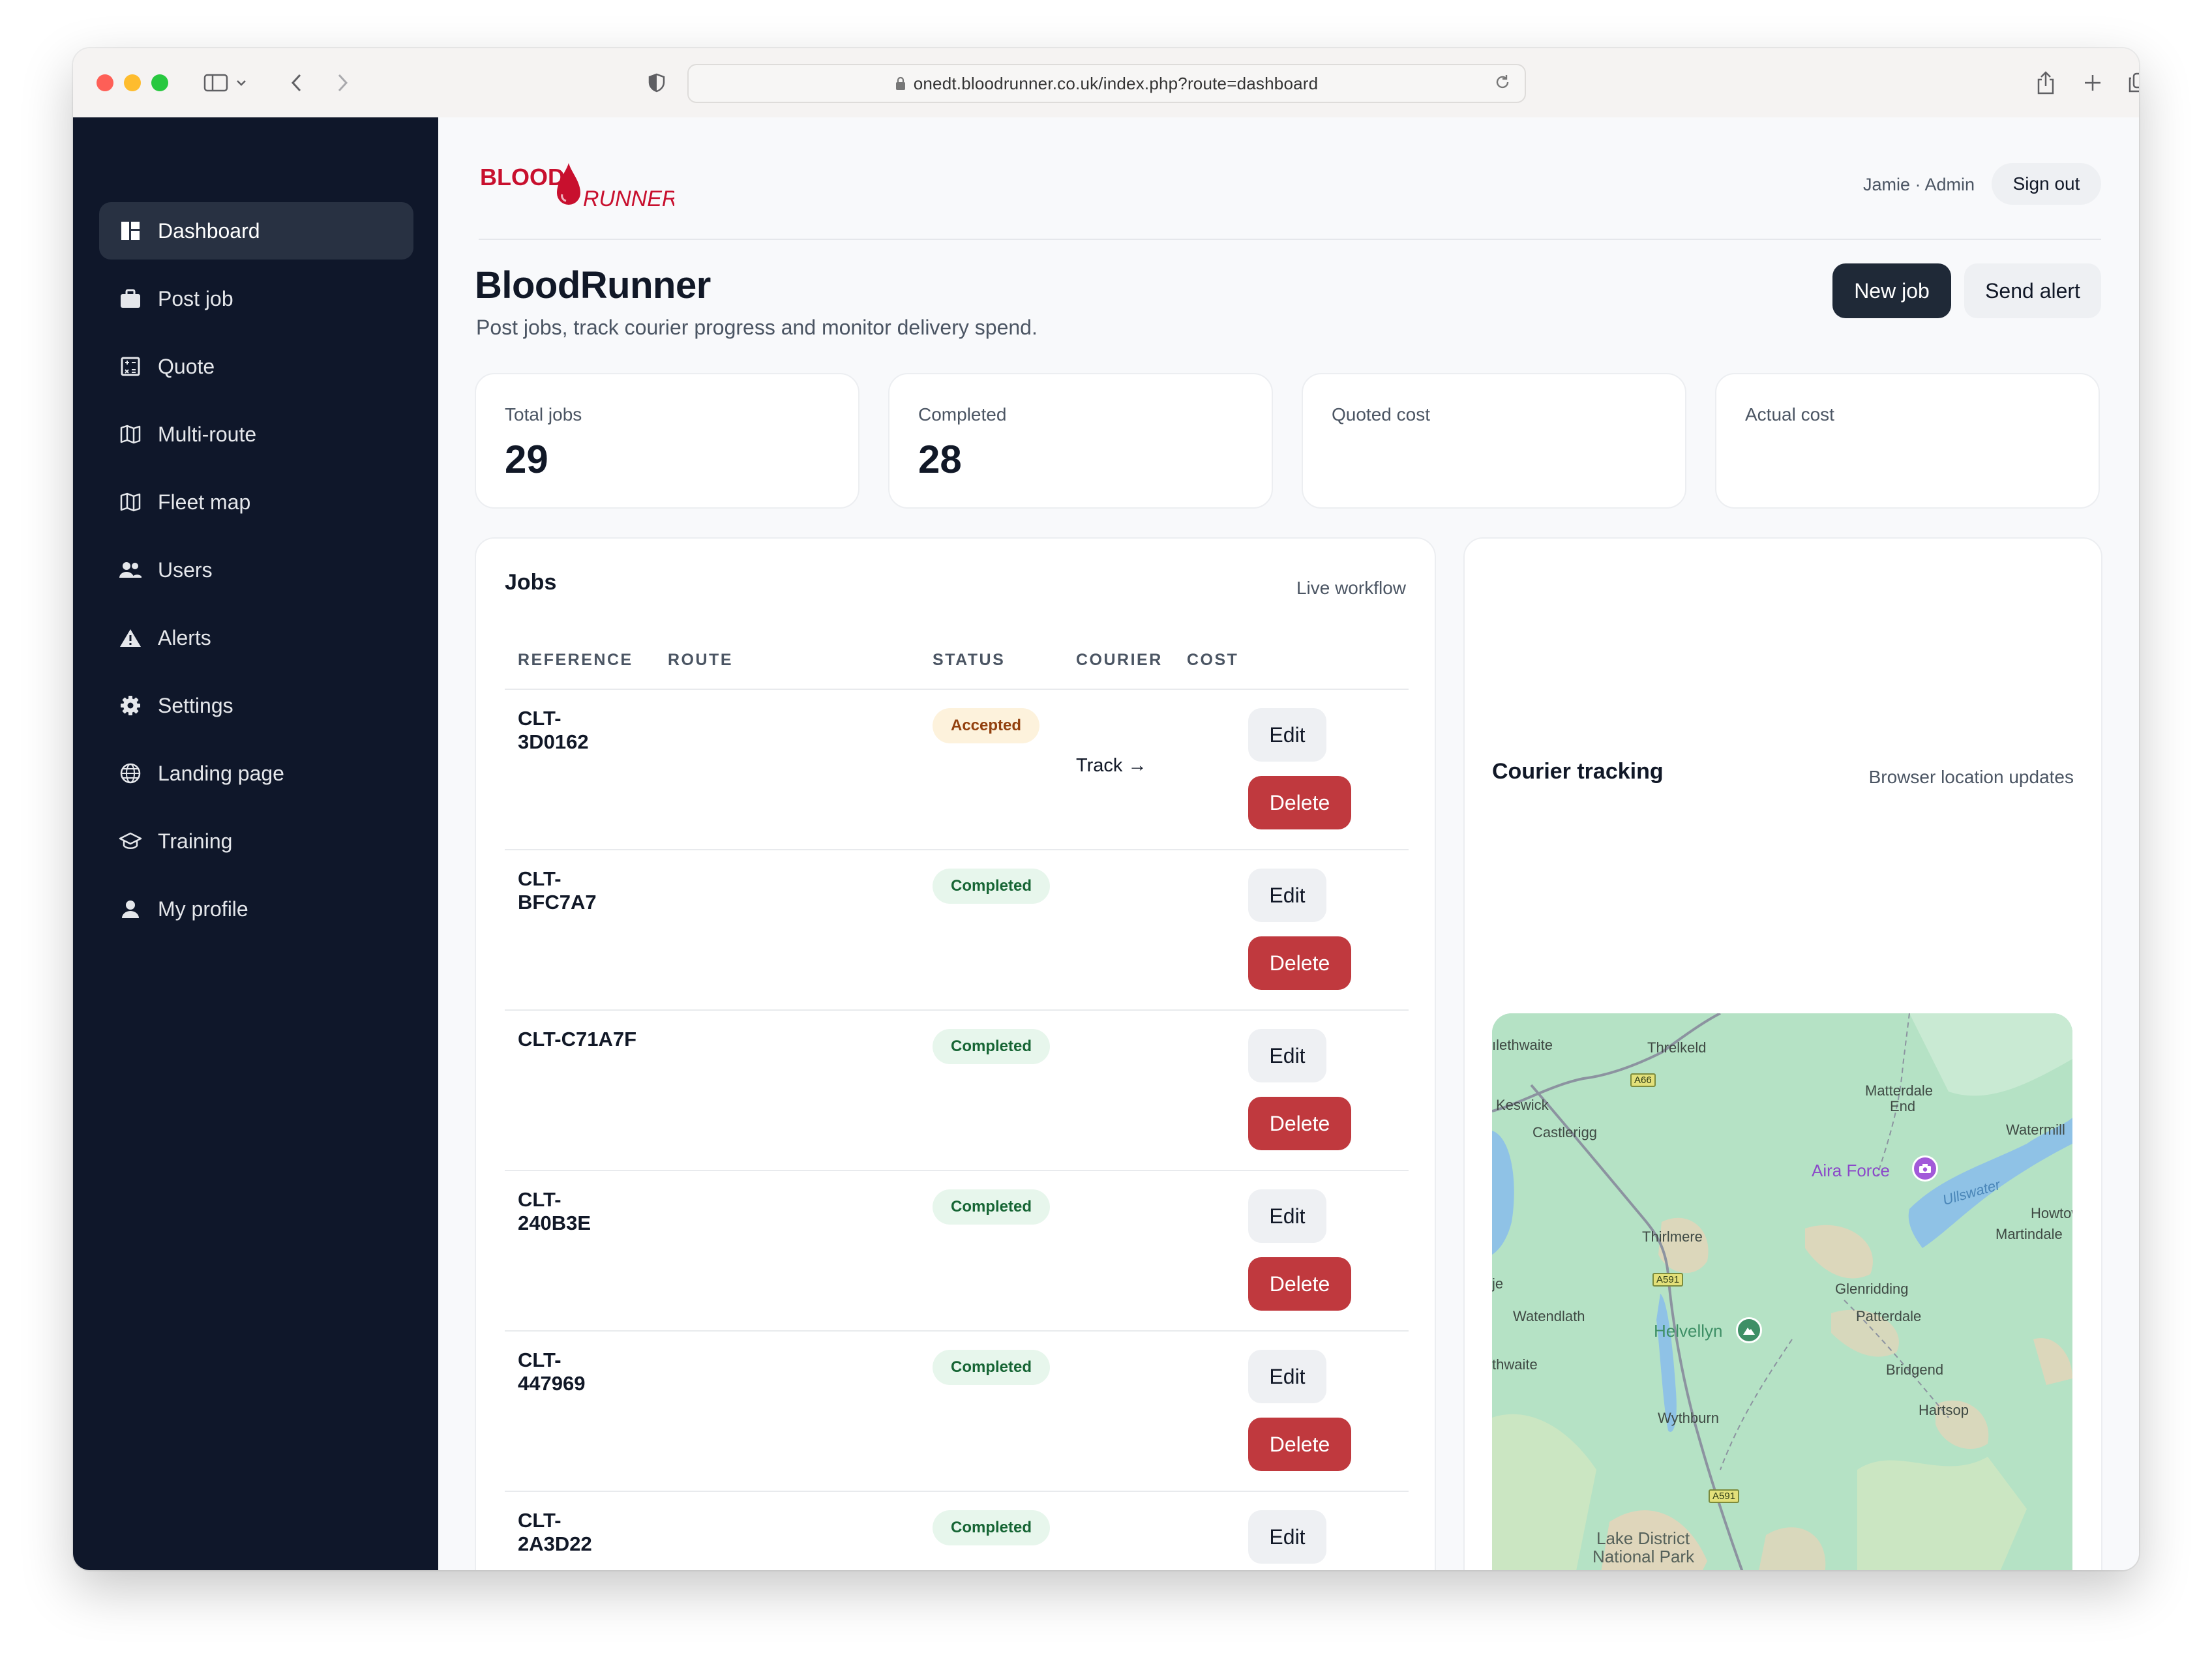 Image resolution: width=2212 pixels, height=1668 pixels. I want to click on send-alert-button: Send alert, so click(2033, 290).